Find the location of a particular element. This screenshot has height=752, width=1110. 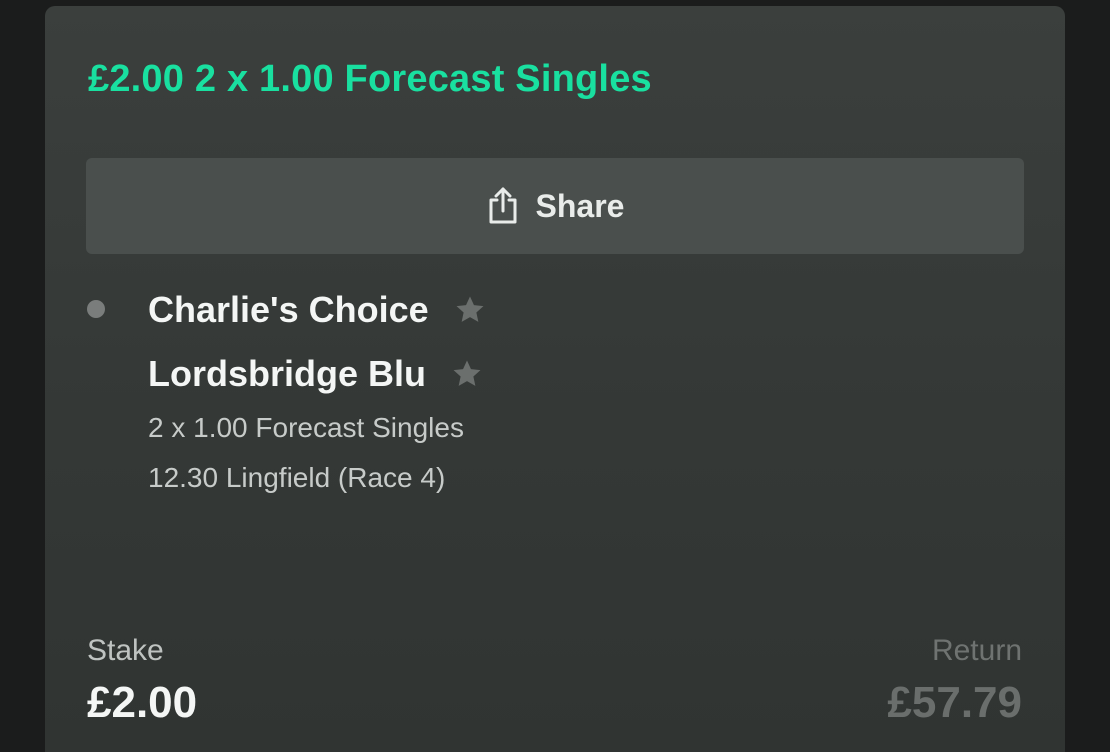

stake-label: Stake is located at coordinates (125, 650).